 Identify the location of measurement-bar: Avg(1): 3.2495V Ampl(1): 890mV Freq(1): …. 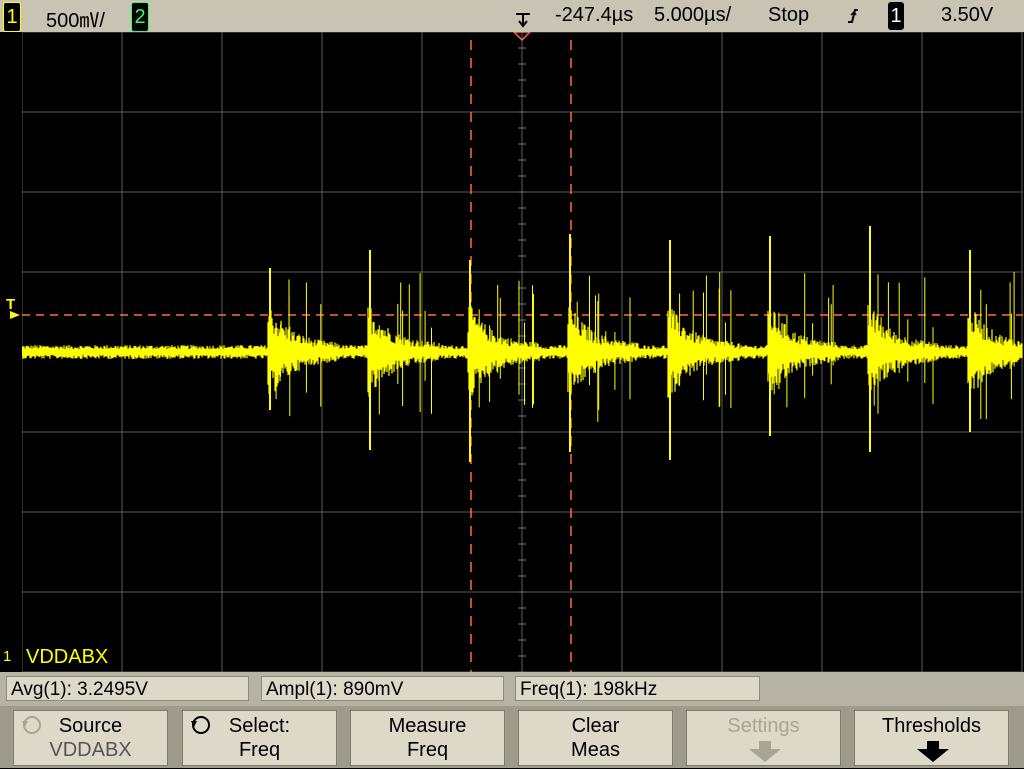
(512, 689).